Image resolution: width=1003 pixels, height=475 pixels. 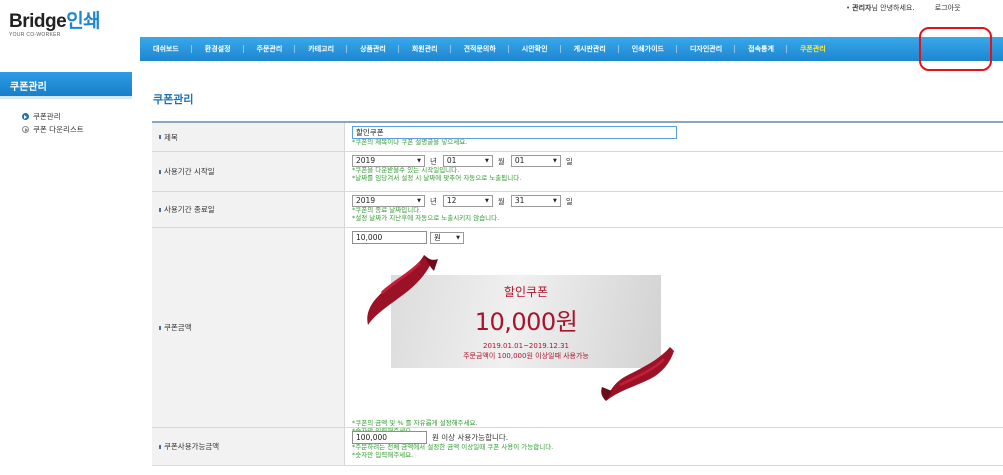 What do you see at coordinates (955, 49) in the screenshot?
I see `highlight-annotation` at bounding box center [955, 49].